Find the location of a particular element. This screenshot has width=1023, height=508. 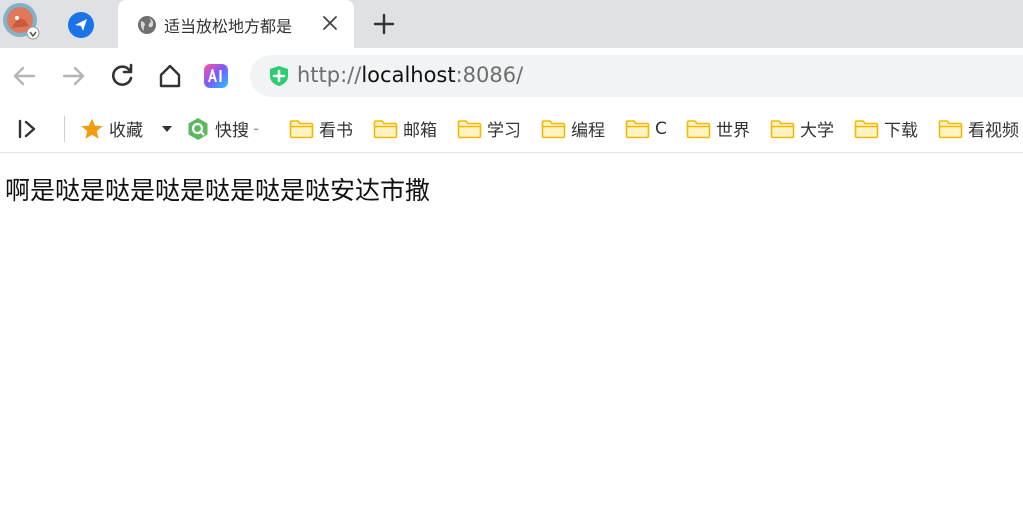

bookmark-folder: 学习 is located at coordinates (489, 128).